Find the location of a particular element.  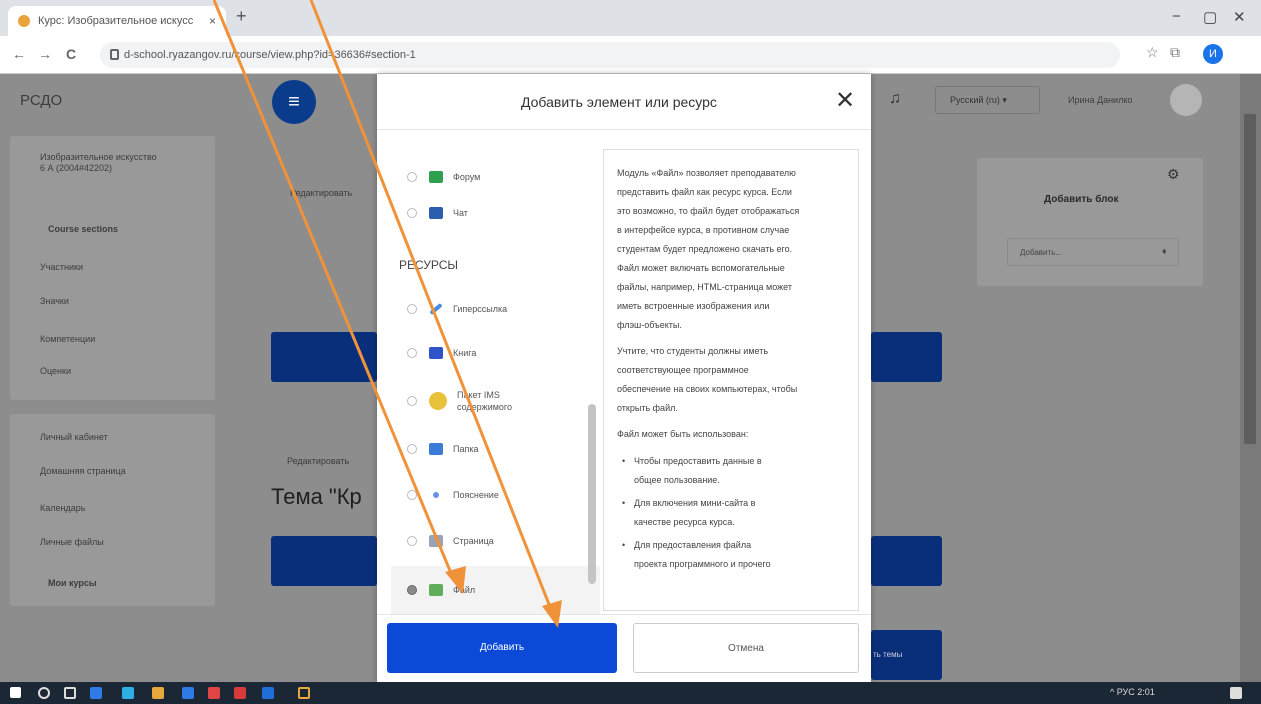

system-tray: ^ РУС 2:01 is located at coordinates (1132, 692).